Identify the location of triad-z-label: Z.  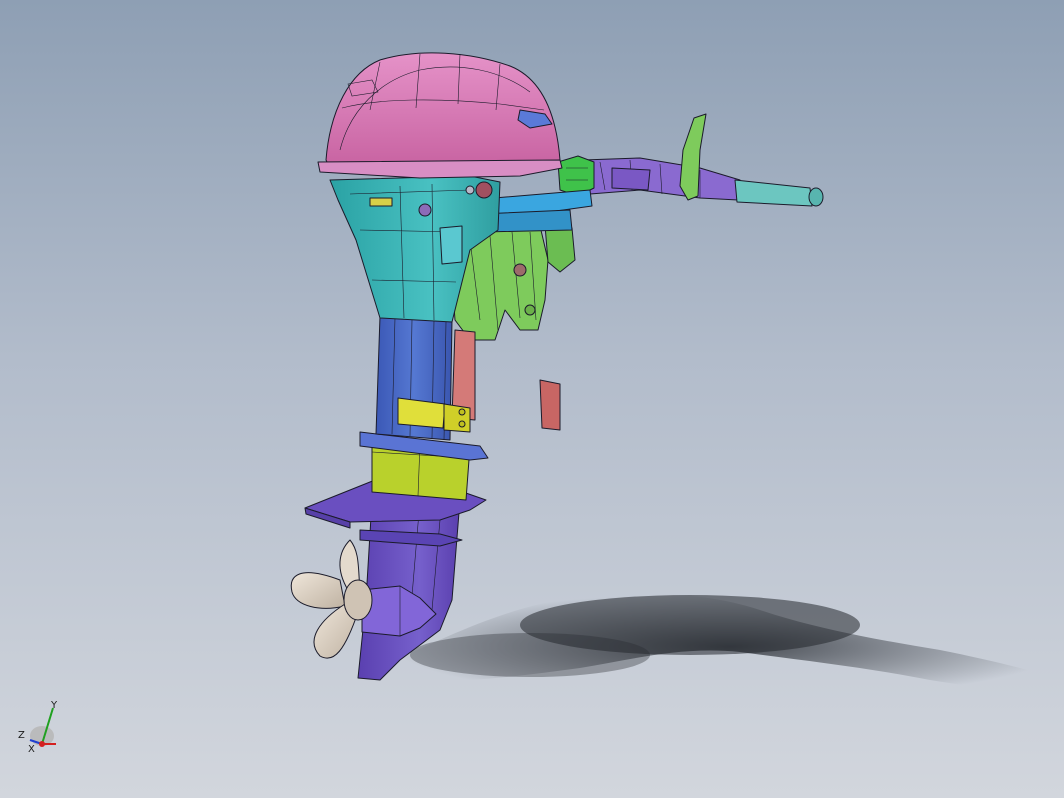
(21, 735).